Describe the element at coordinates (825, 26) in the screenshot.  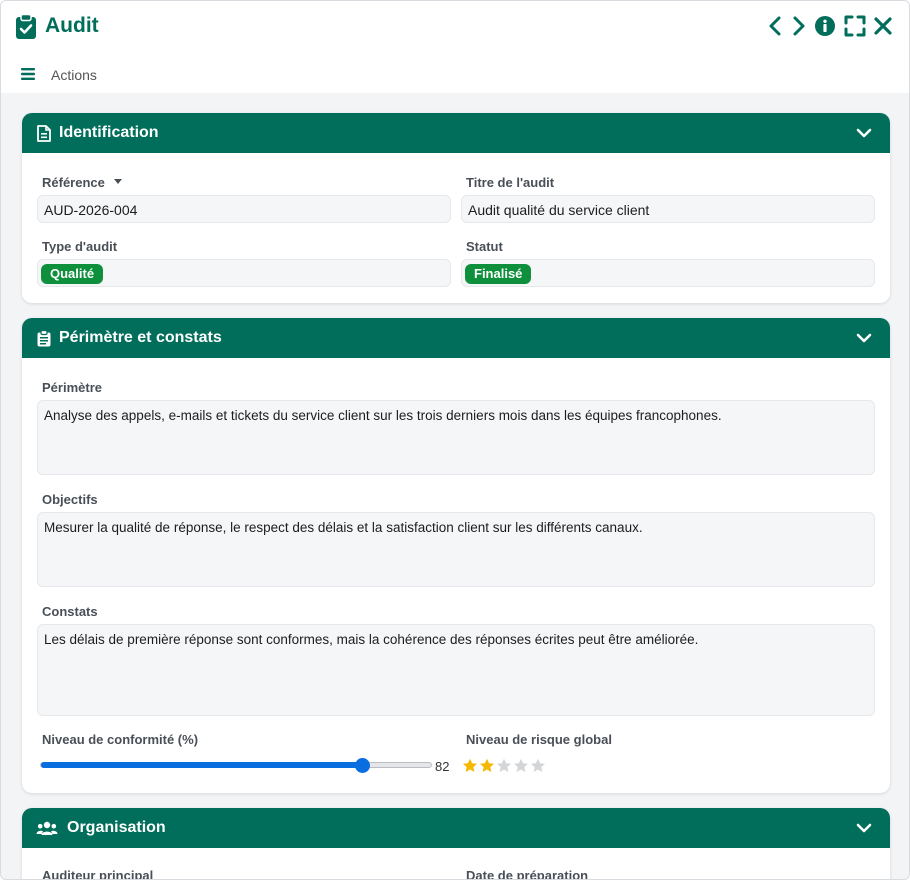
I see `info-icon` at that location.